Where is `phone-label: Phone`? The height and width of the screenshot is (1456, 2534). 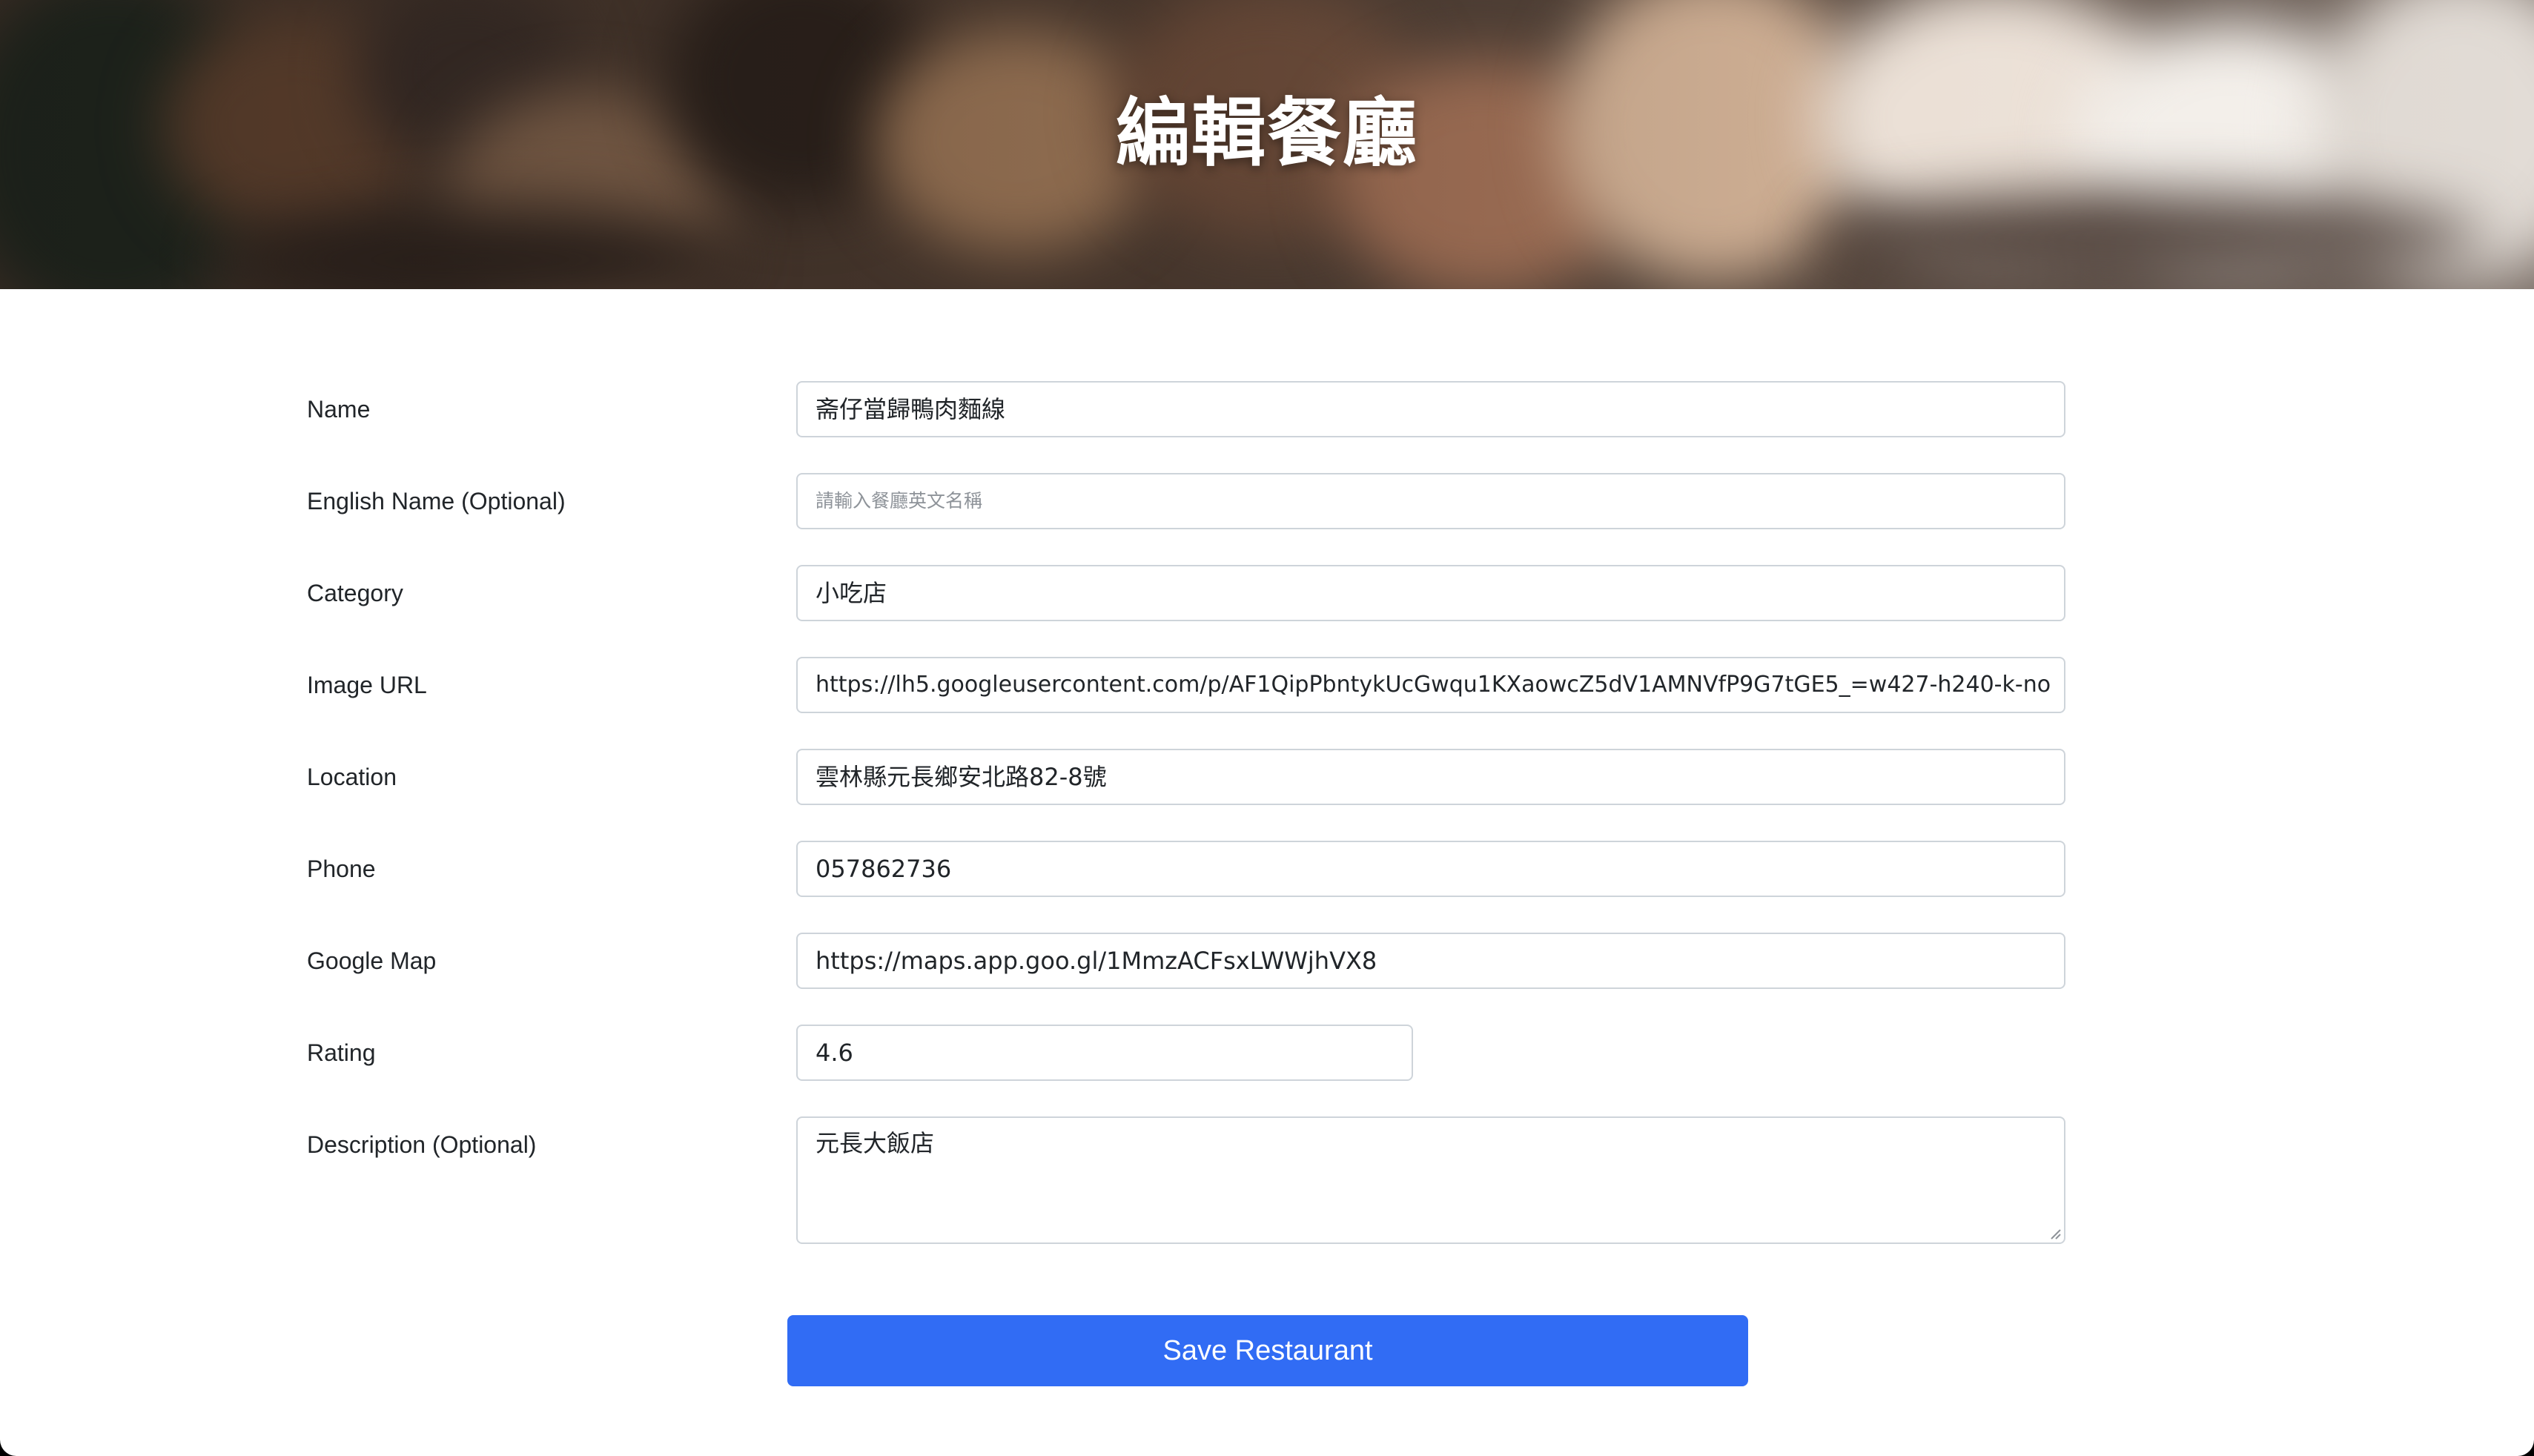
phone-label: Phone is located at coordinates (341, 869).